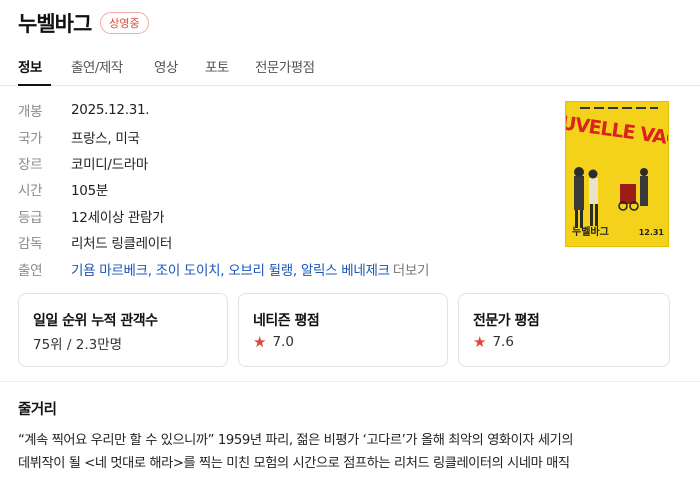  I want to click on tab-bar: 정보 출연/제작 영상 포토 전문가평점, so click(350, 66).